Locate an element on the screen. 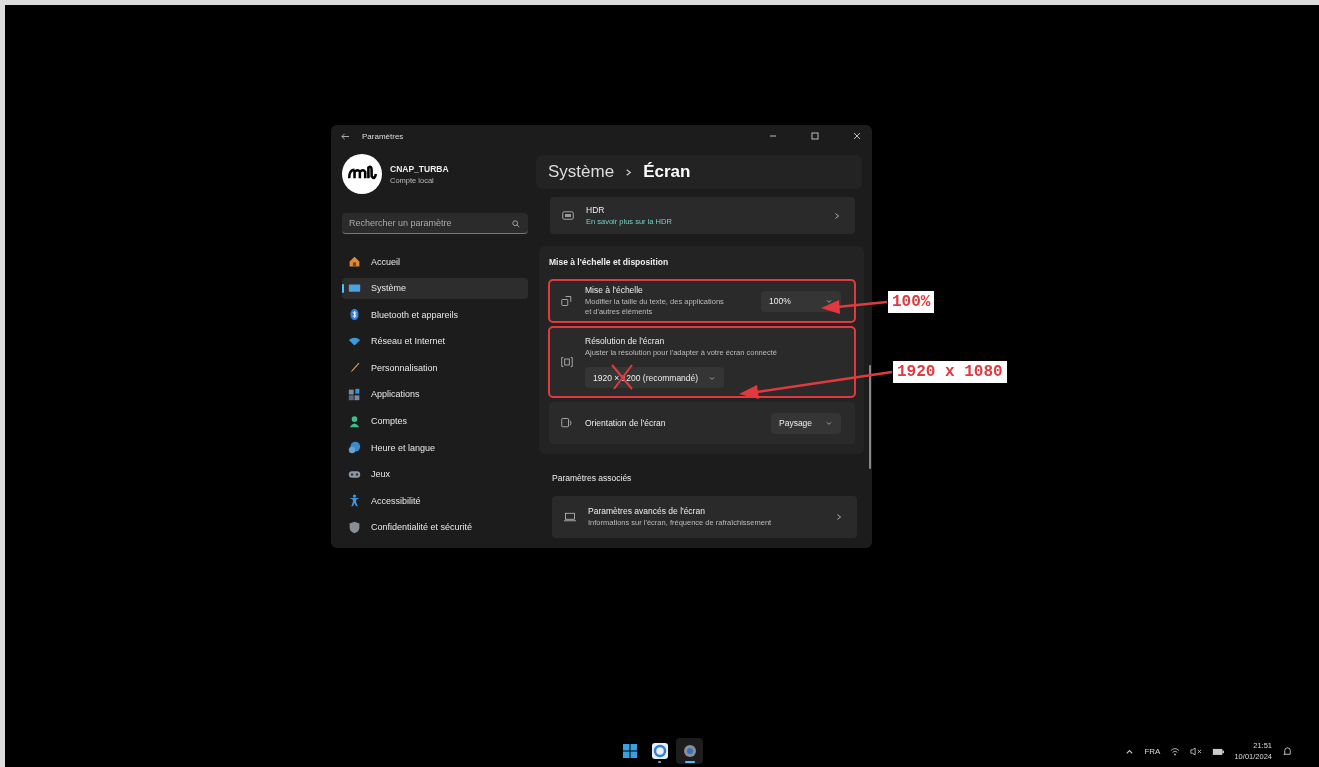  sidebar-item: Comptes is located at coordinates (435, 421).